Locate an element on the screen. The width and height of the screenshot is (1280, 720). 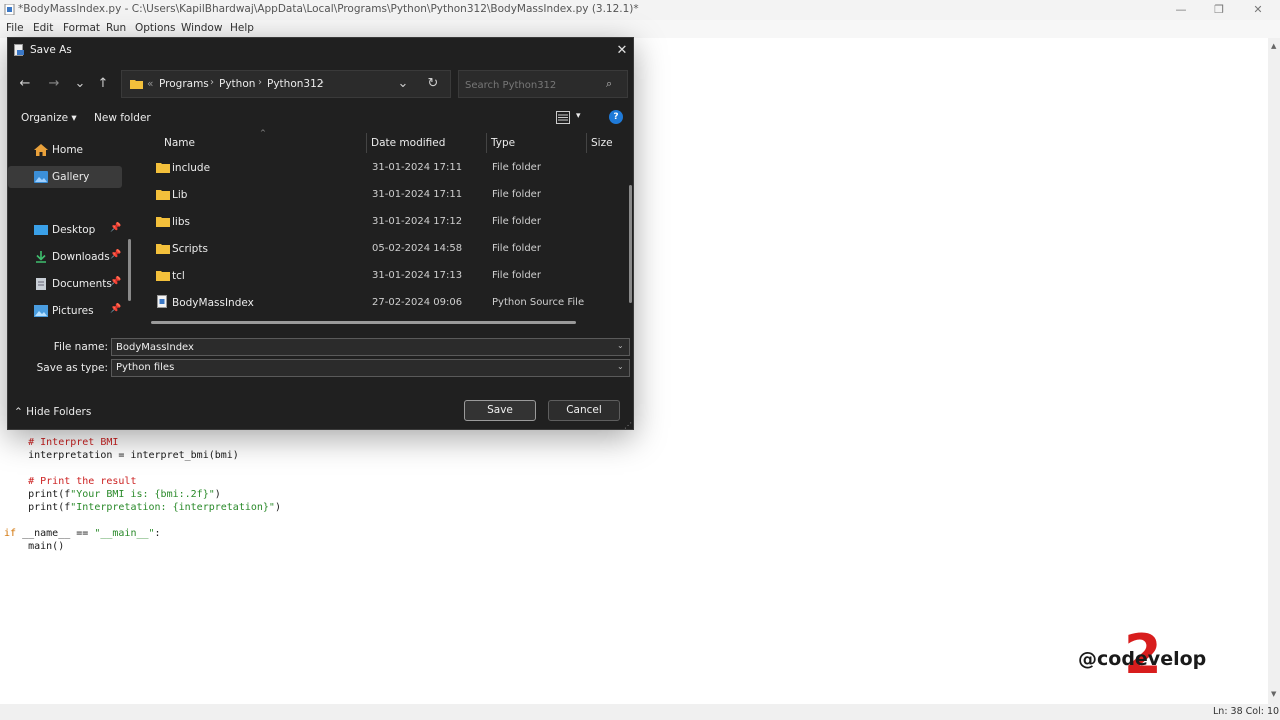
save-as-type-value: Python files is located at coordinates (145, 367).